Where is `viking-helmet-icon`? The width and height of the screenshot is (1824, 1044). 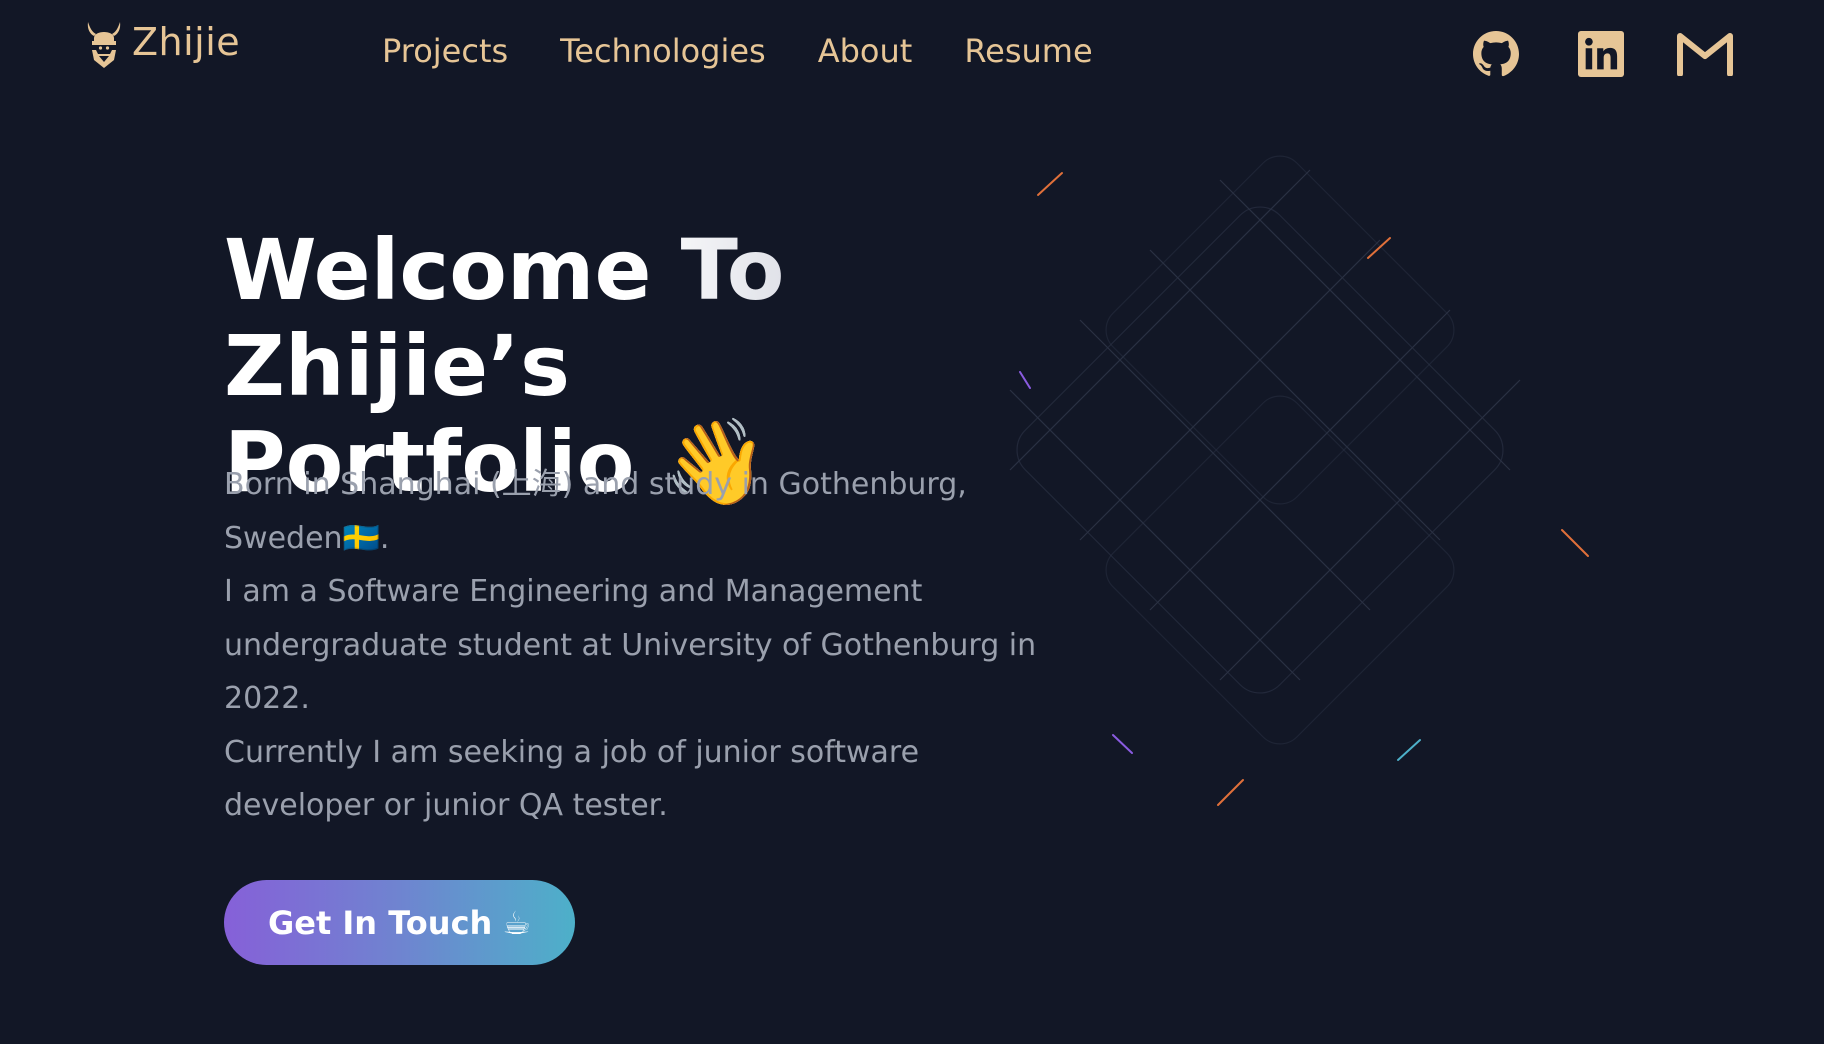 viking-helmet-icon is located at coordinates (104, 45).